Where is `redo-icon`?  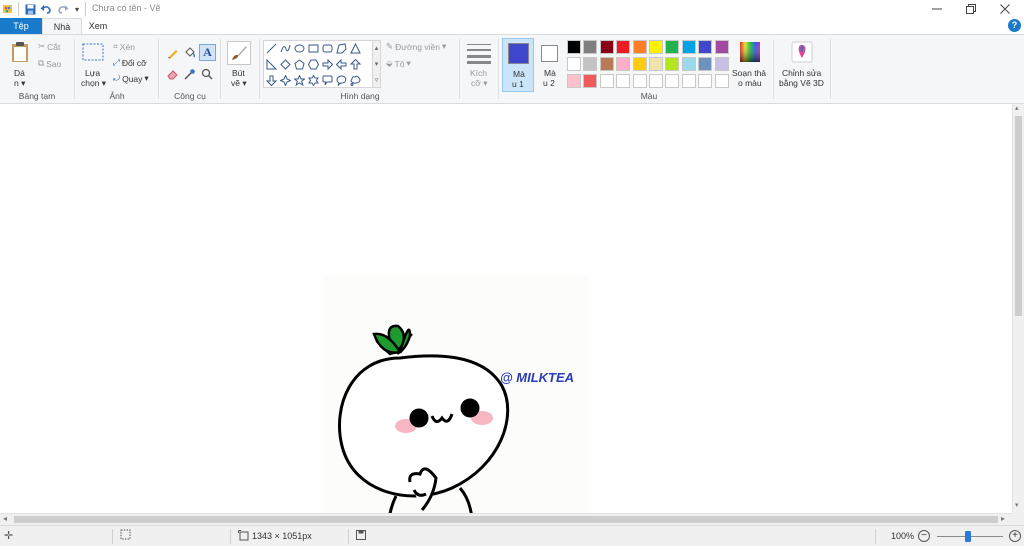 redo-icon is located at coordinates (63, 9).